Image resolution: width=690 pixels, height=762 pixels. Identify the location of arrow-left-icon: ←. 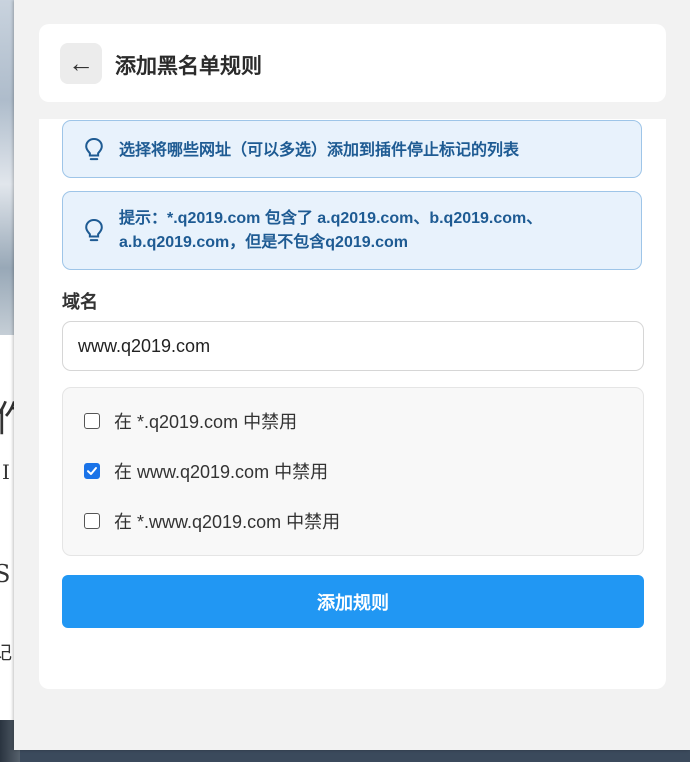
(81, 63).